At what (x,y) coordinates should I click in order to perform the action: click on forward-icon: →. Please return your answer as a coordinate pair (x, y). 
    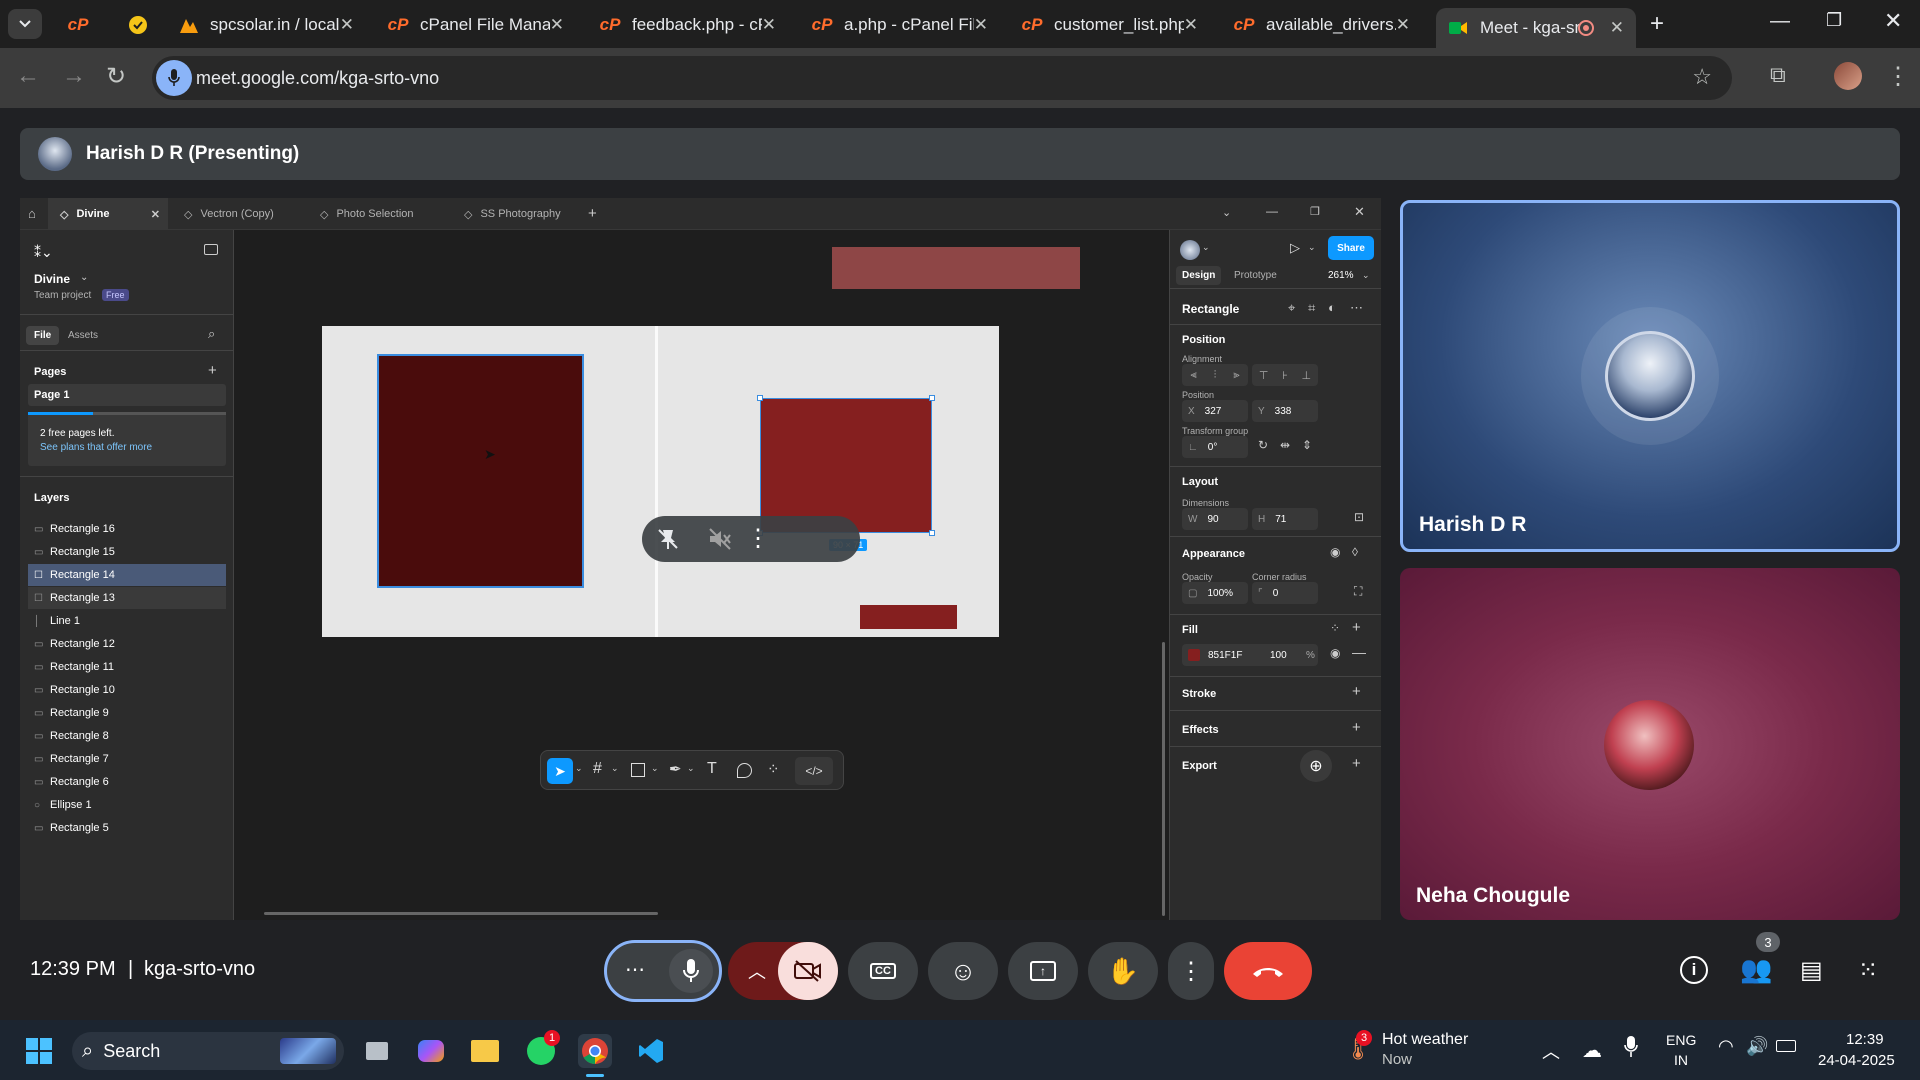
    Looking at the image, I should click on (74, 76).